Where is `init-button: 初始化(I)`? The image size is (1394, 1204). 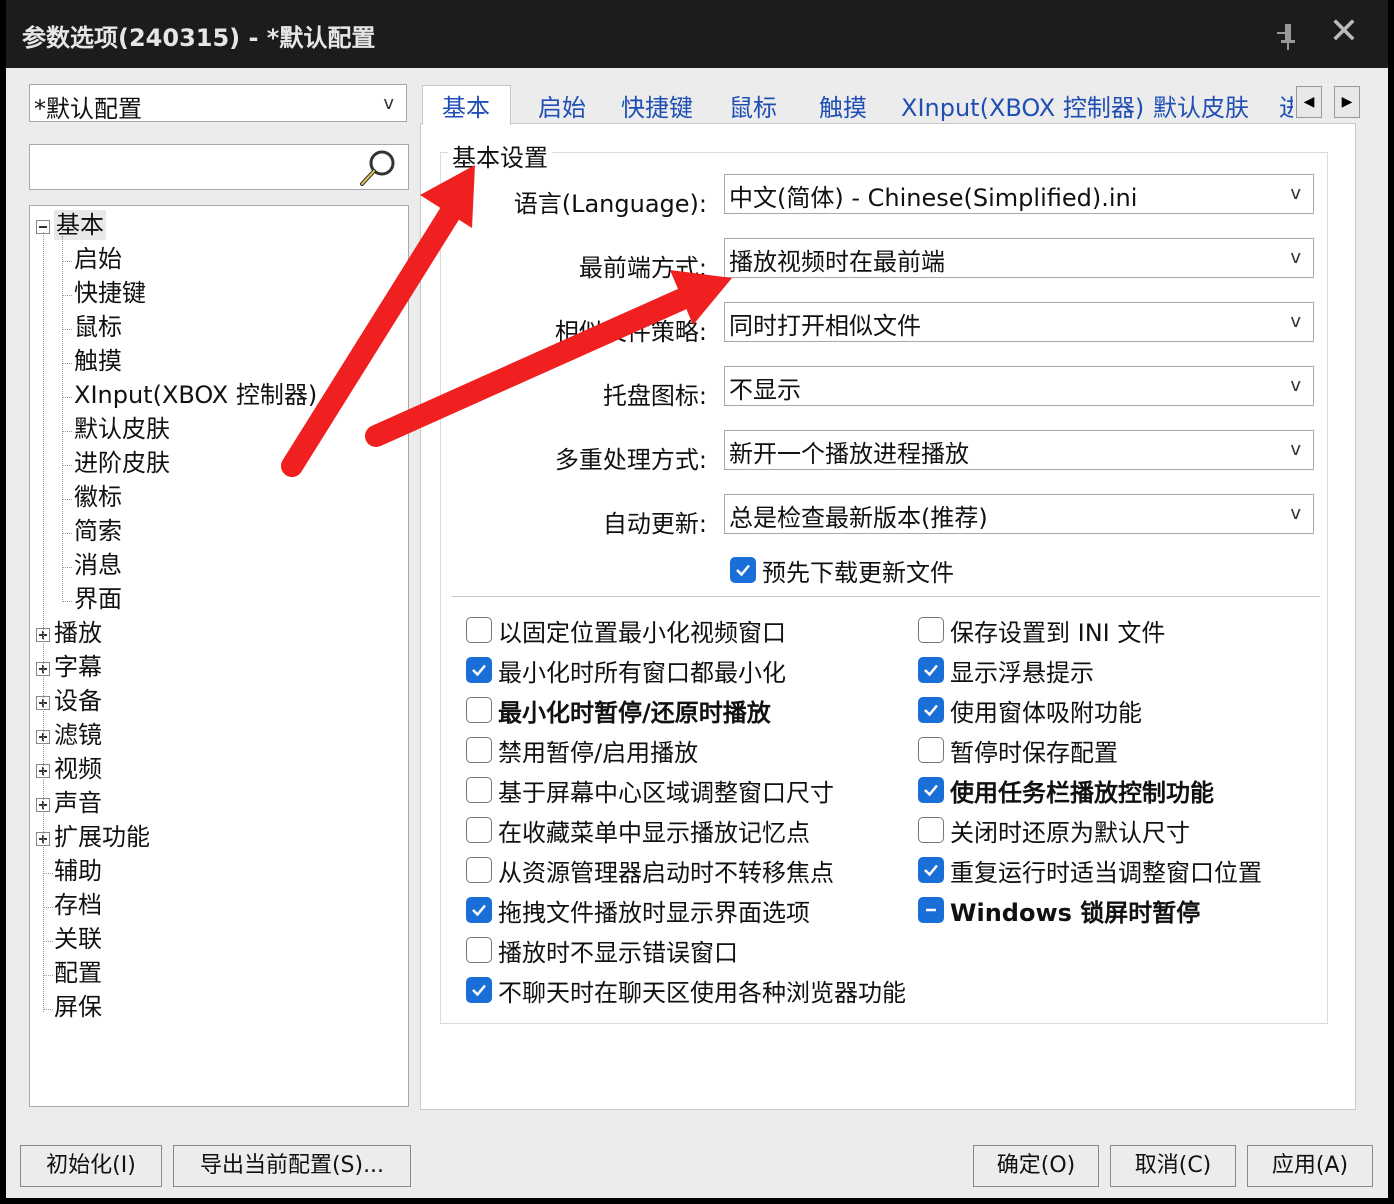
init-button: 初始化(I) is located at coordinates (91, 1166).